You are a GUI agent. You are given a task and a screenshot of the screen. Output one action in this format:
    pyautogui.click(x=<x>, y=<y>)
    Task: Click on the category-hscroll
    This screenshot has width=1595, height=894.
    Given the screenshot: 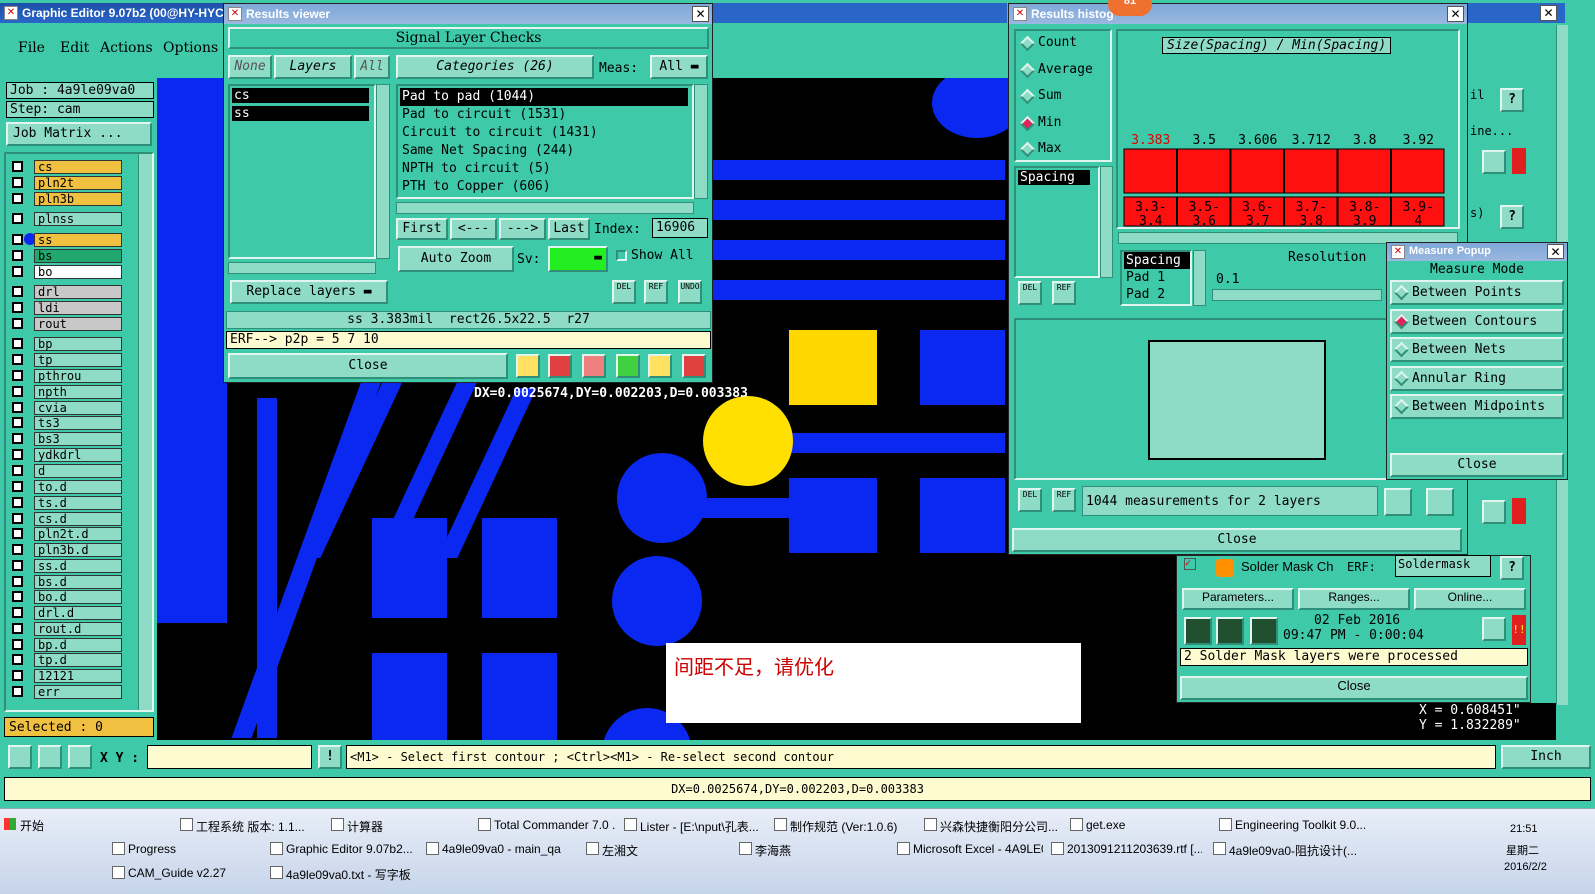 What is the action you would take?
    pyautogui.click(x=545, y=208)
    